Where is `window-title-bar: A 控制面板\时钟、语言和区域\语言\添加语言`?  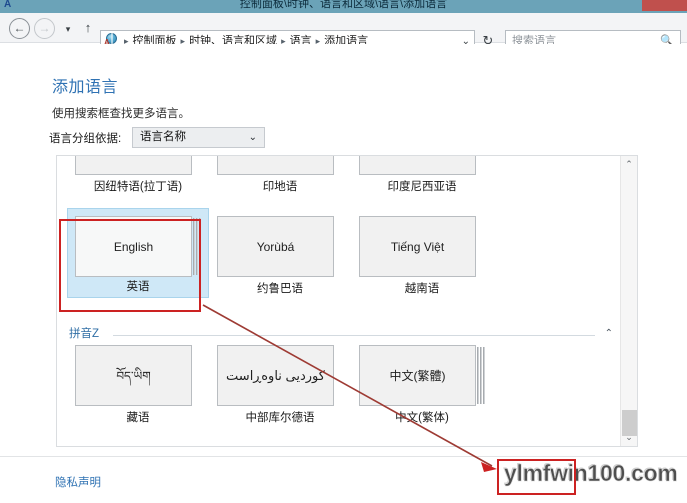
window-title-bar: A 控制面板\时钟、语言和区域\语言\添加语言 is located at coordinates (343, 6).